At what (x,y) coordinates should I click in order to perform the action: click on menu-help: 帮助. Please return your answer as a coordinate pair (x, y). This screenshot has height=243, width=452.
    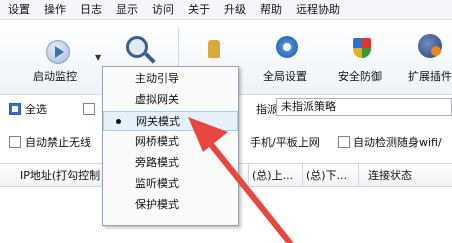
    Looking at the image, I should click on (271, 9).